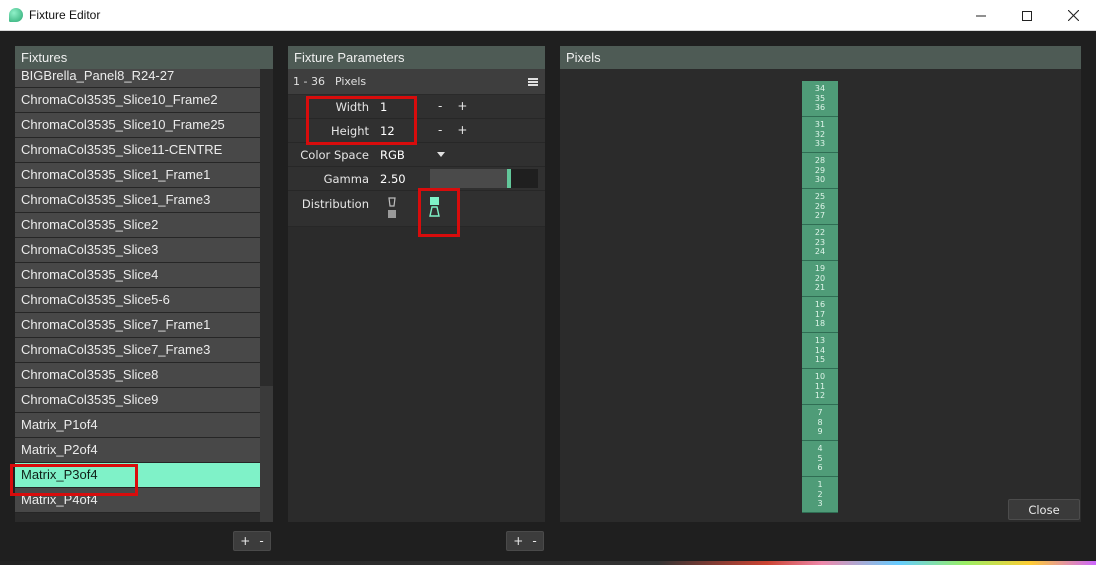  I want to click on gamma-label: Gamma, so click(346, 179).